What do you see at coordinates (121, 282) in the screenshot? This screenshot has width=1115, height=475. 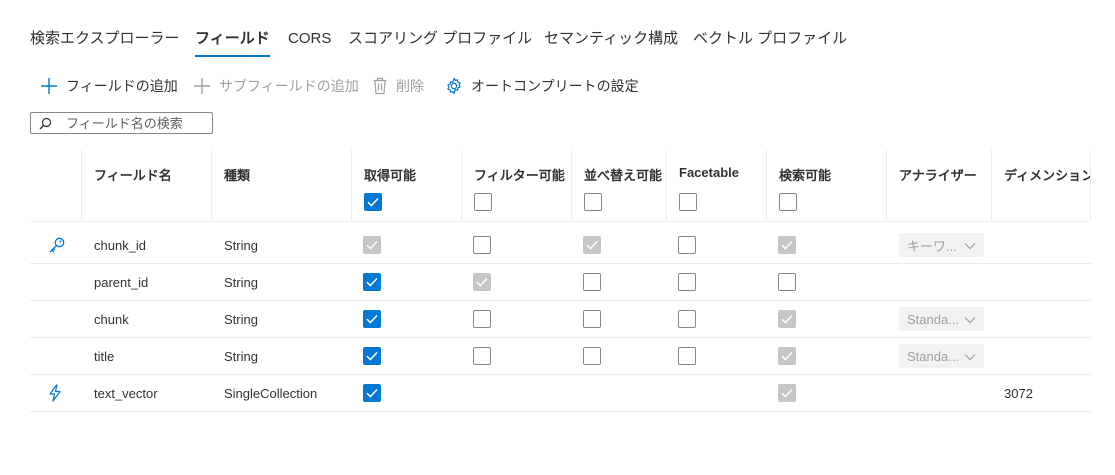 I see `field-name-cell: parent_id` at bounding box center [121, 282].